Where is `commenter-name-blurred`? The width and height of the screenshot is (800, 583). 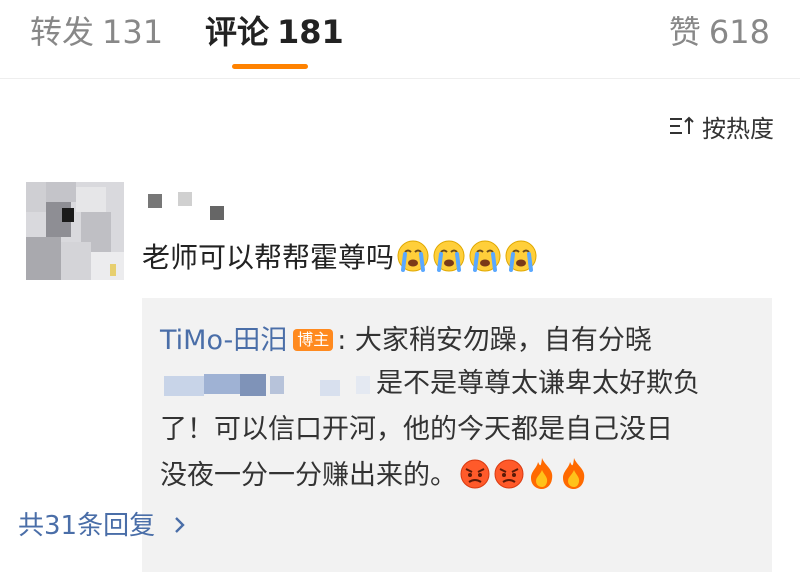
commenter-name-blurred is located at coordinates (193, 205).